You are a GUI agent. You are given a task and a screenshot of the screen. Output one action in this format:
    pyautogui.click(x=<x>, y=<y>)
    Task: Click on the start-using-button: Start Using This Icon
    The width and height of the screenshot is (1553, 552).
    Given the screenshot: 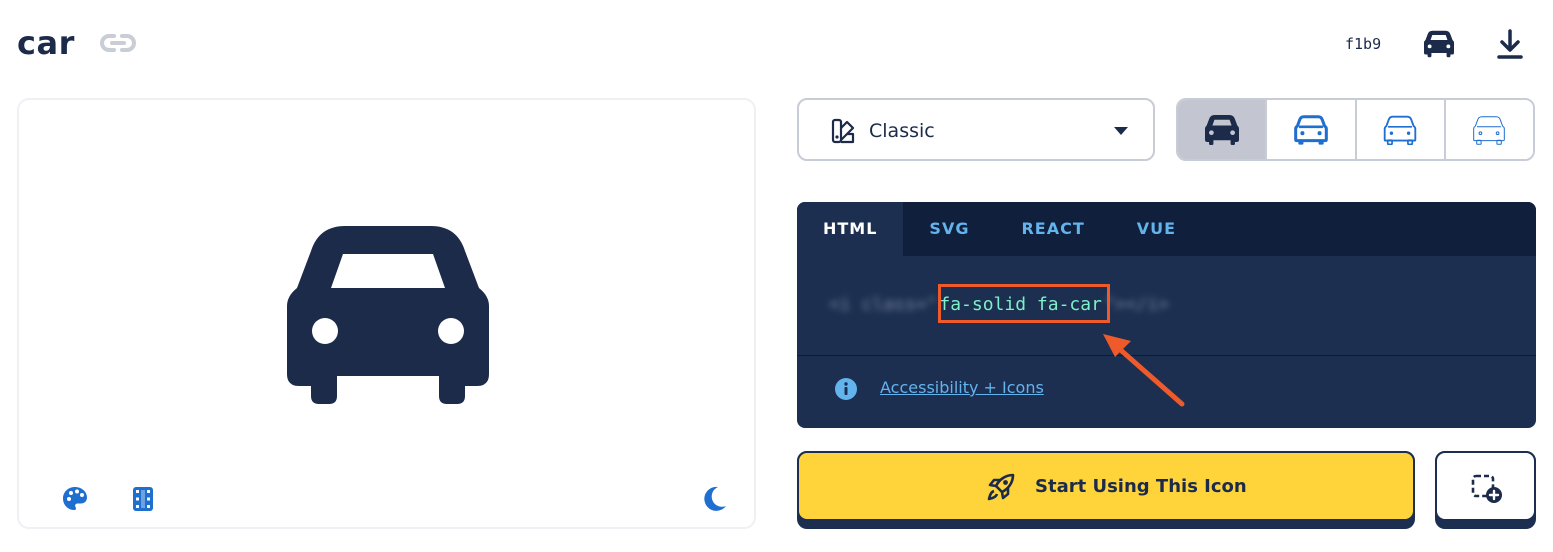 What is the action you would take?
    pyautogui.click(x=1106, y=490)
    